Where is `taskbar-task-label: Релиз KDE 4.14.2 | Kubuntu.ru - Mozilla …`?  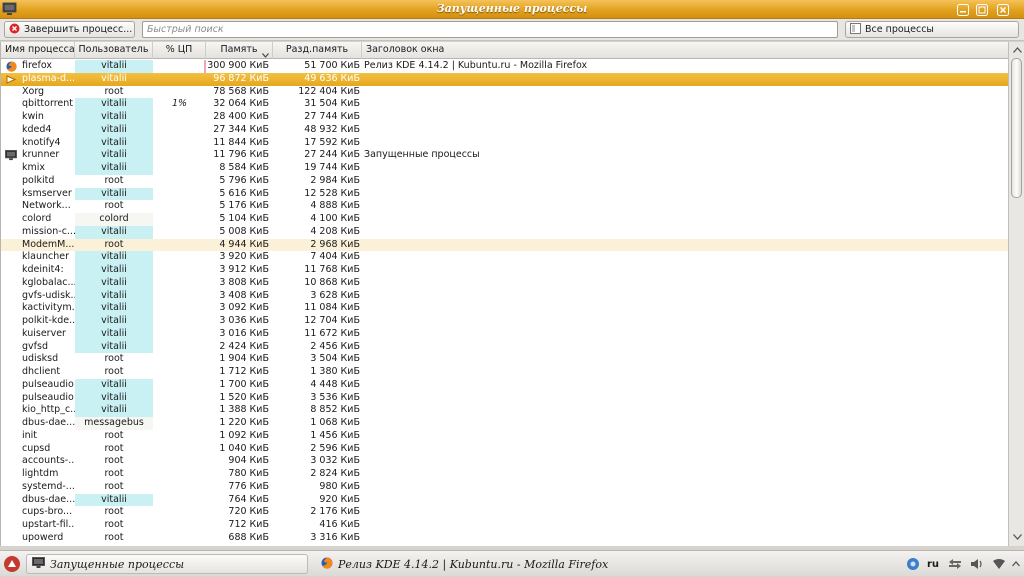 taskbar-task-label: Релиз KDE 4.14.2 | Kubuntu.ru - Mozilla … is located at coordinates (473, 564).